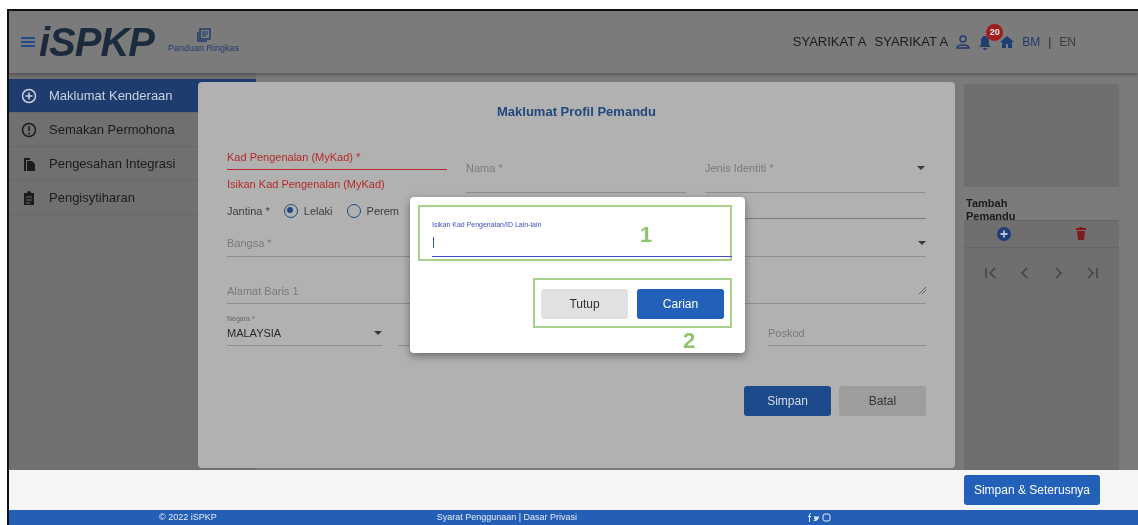  What do you see at coordinates (372, 210) in the screenshot?
I see `radio-option: Perem` at bounding box center [372, 210].